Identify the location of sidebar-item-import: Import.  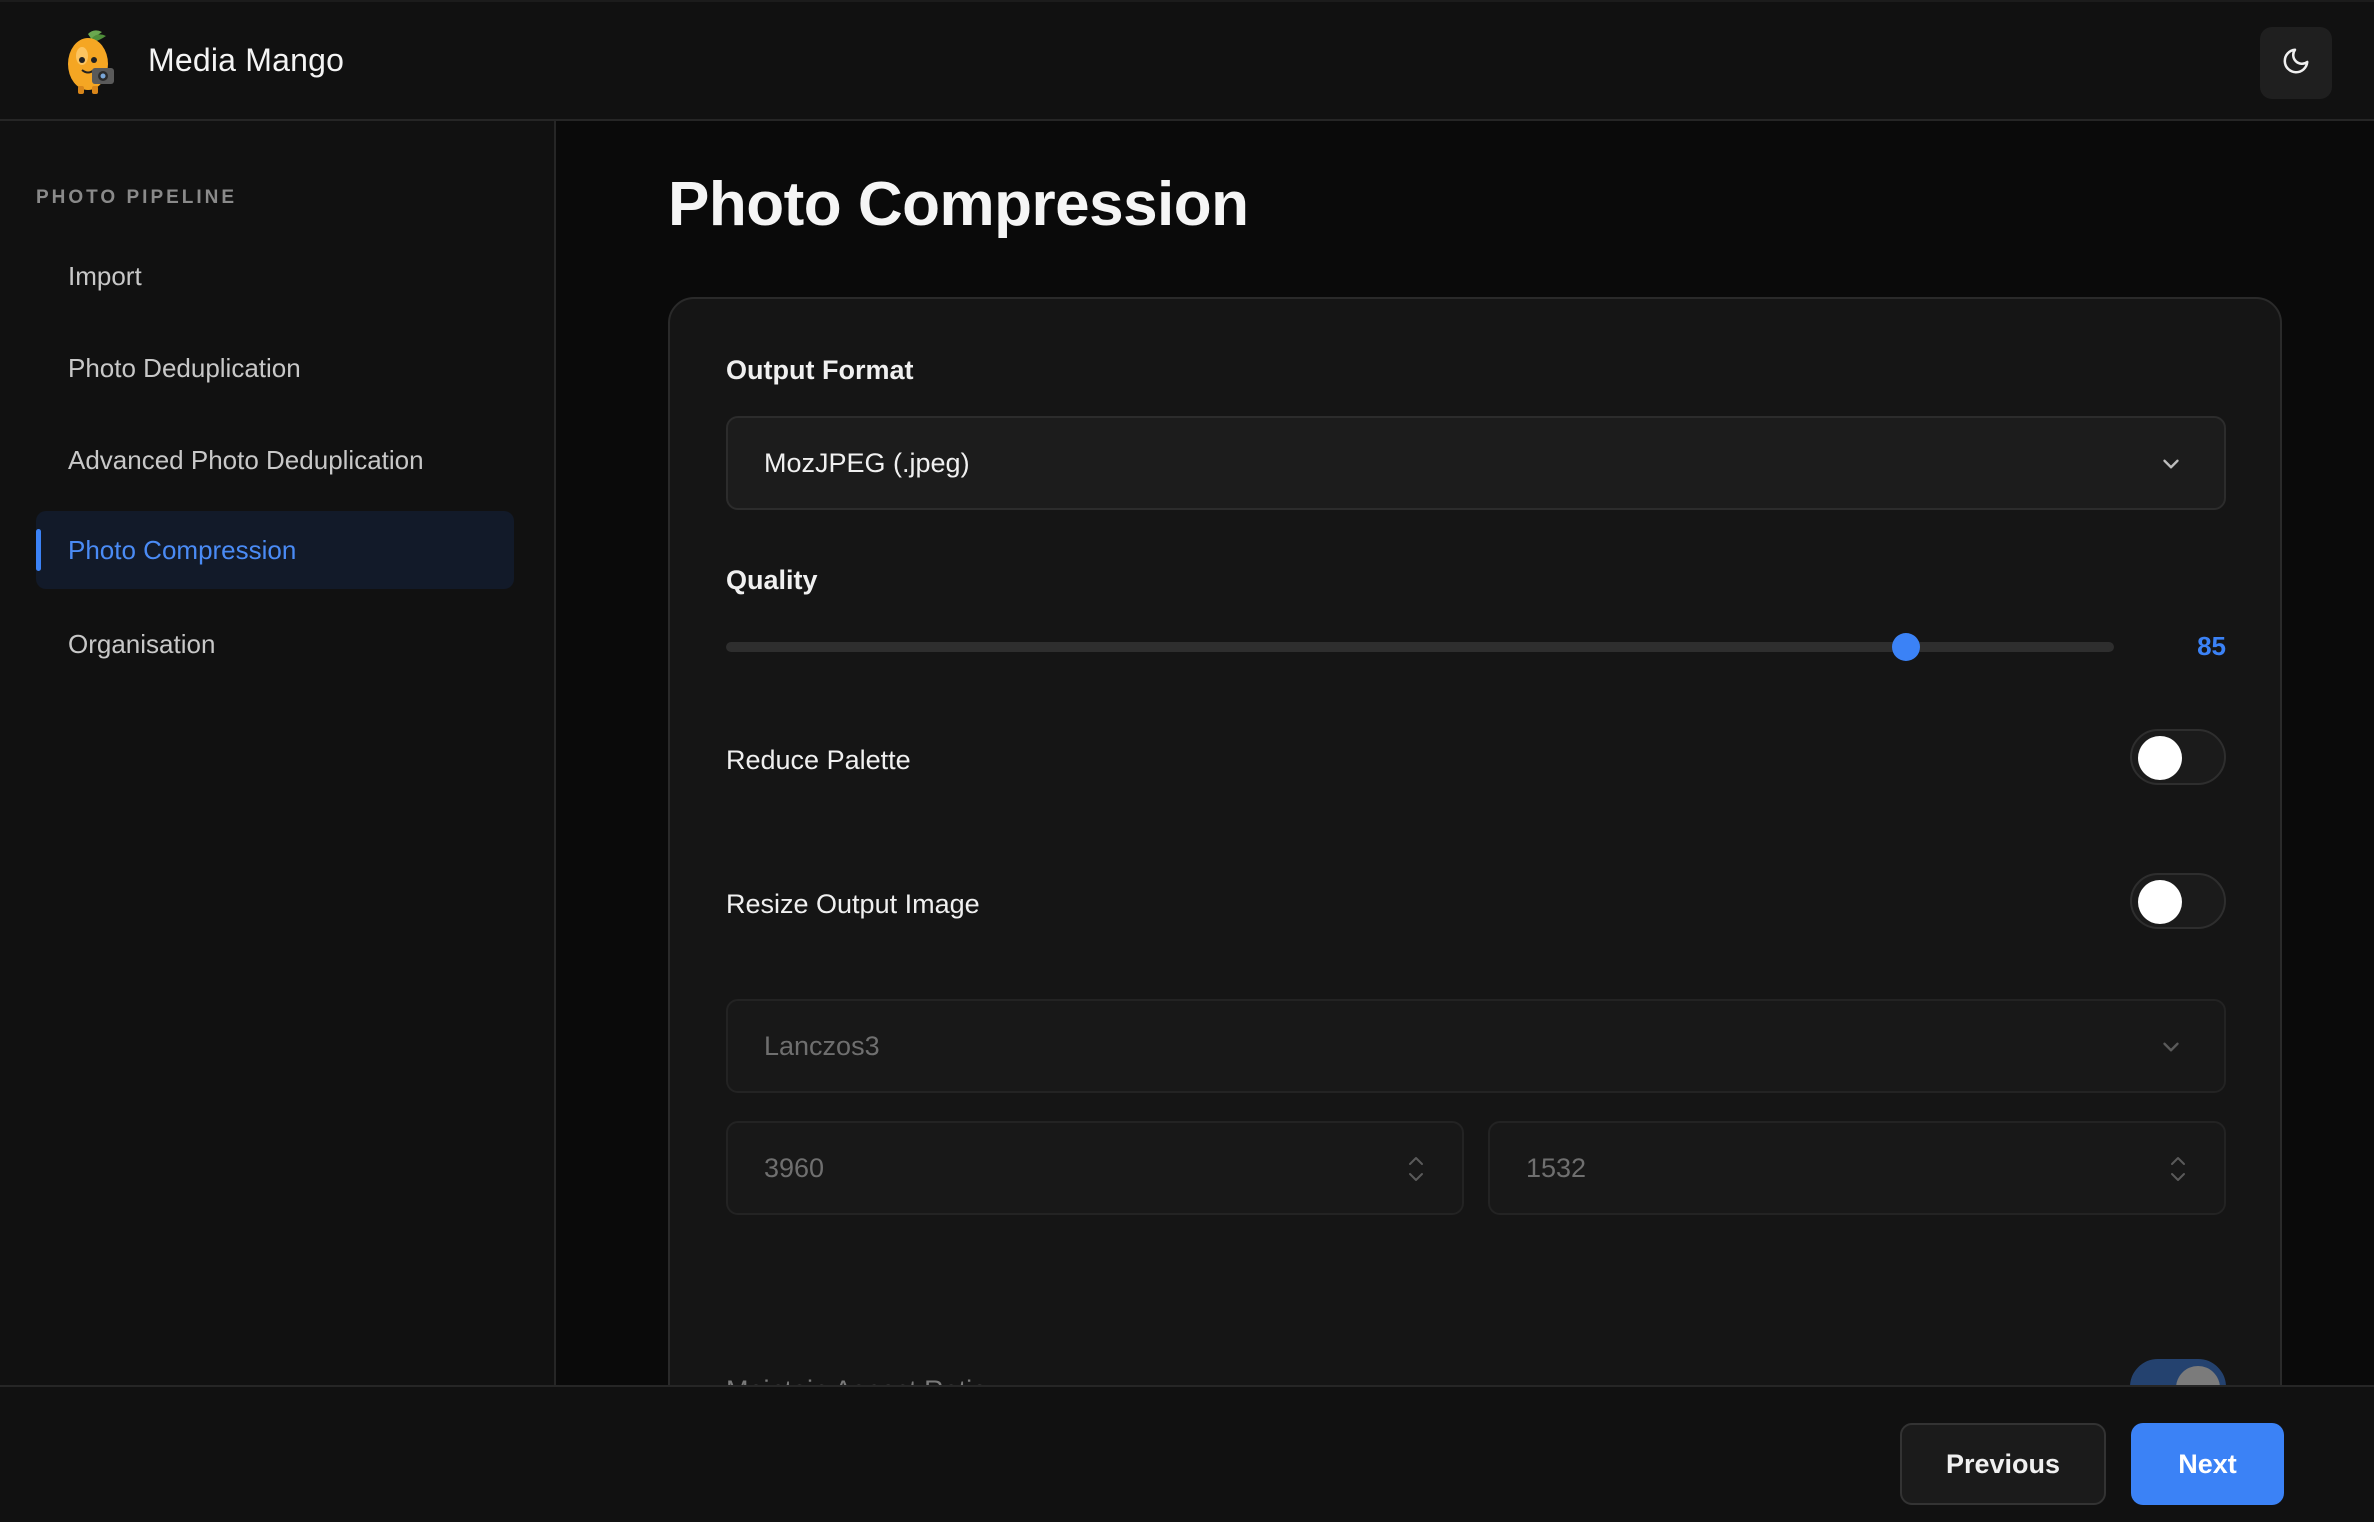
(275, 276).